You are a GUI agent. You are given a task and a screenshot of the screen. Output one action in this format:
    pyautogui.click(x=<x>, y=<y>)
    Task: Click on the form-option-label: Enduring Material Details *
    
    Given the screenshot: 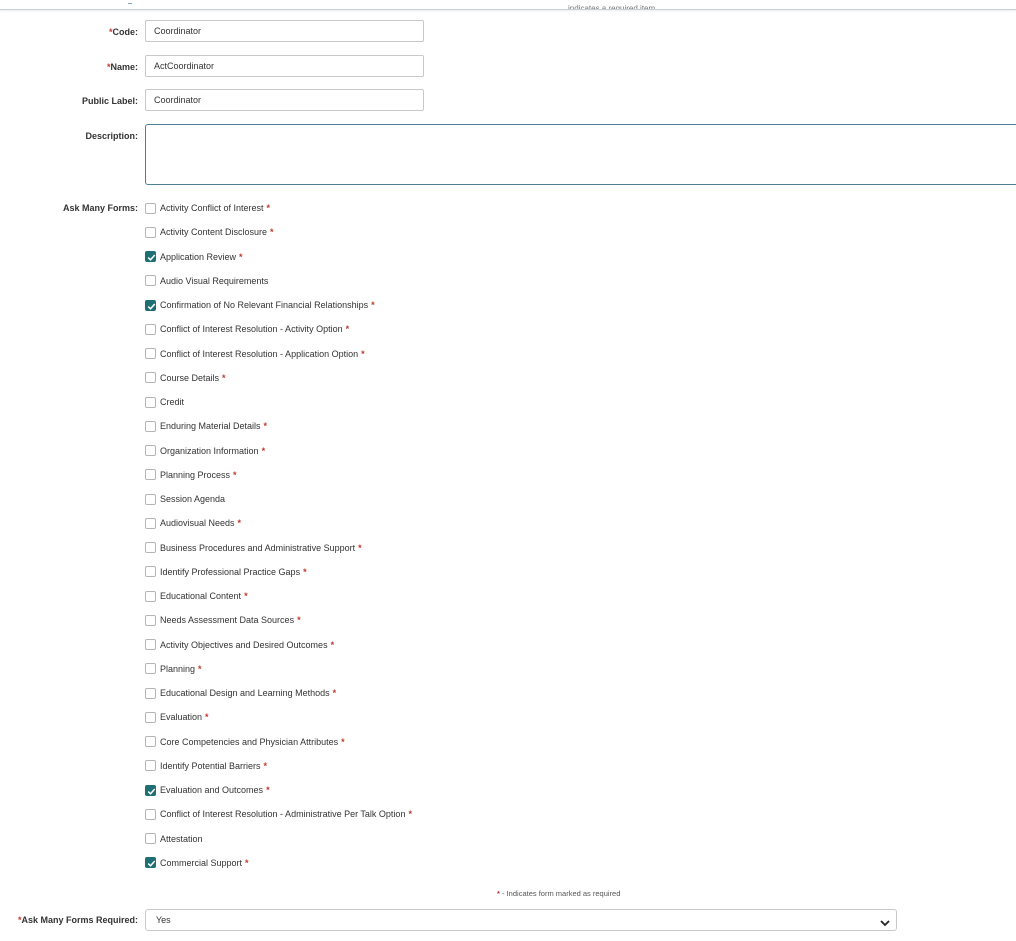 What is the action you would take?
    pyautogui.click(x=214, y=426)
    